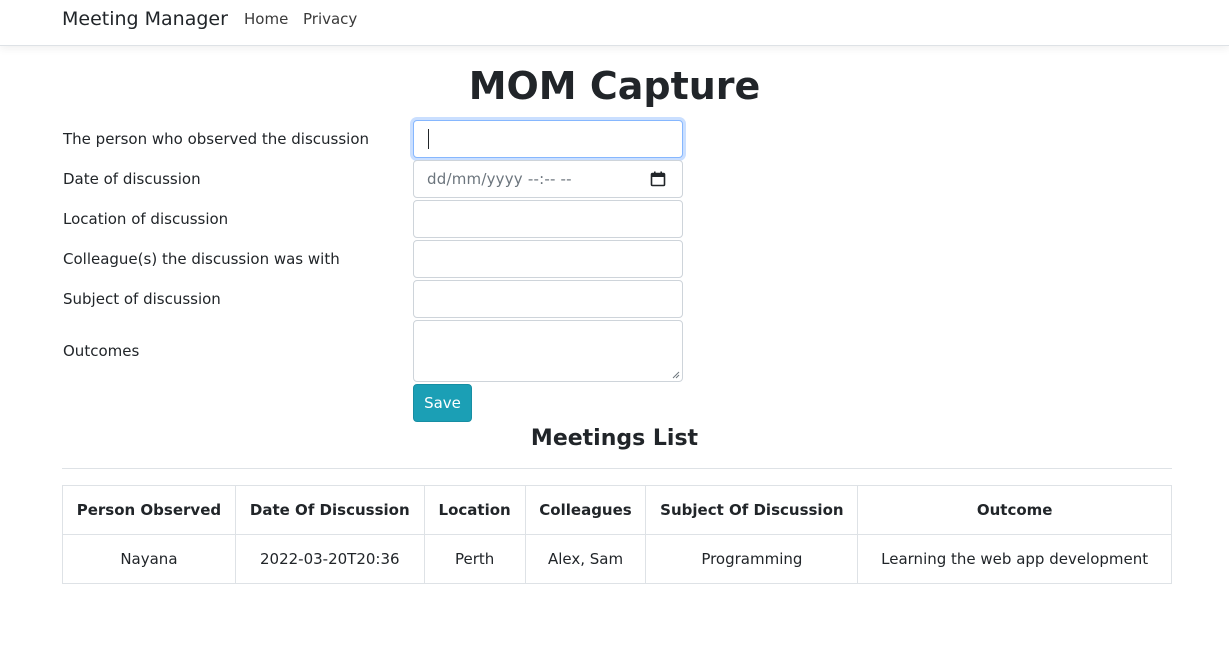 The width and height of the screenshot is (1229, 645). I want to click on date-input: dd/mm/yyyy --:-- --, so click(548, 179).